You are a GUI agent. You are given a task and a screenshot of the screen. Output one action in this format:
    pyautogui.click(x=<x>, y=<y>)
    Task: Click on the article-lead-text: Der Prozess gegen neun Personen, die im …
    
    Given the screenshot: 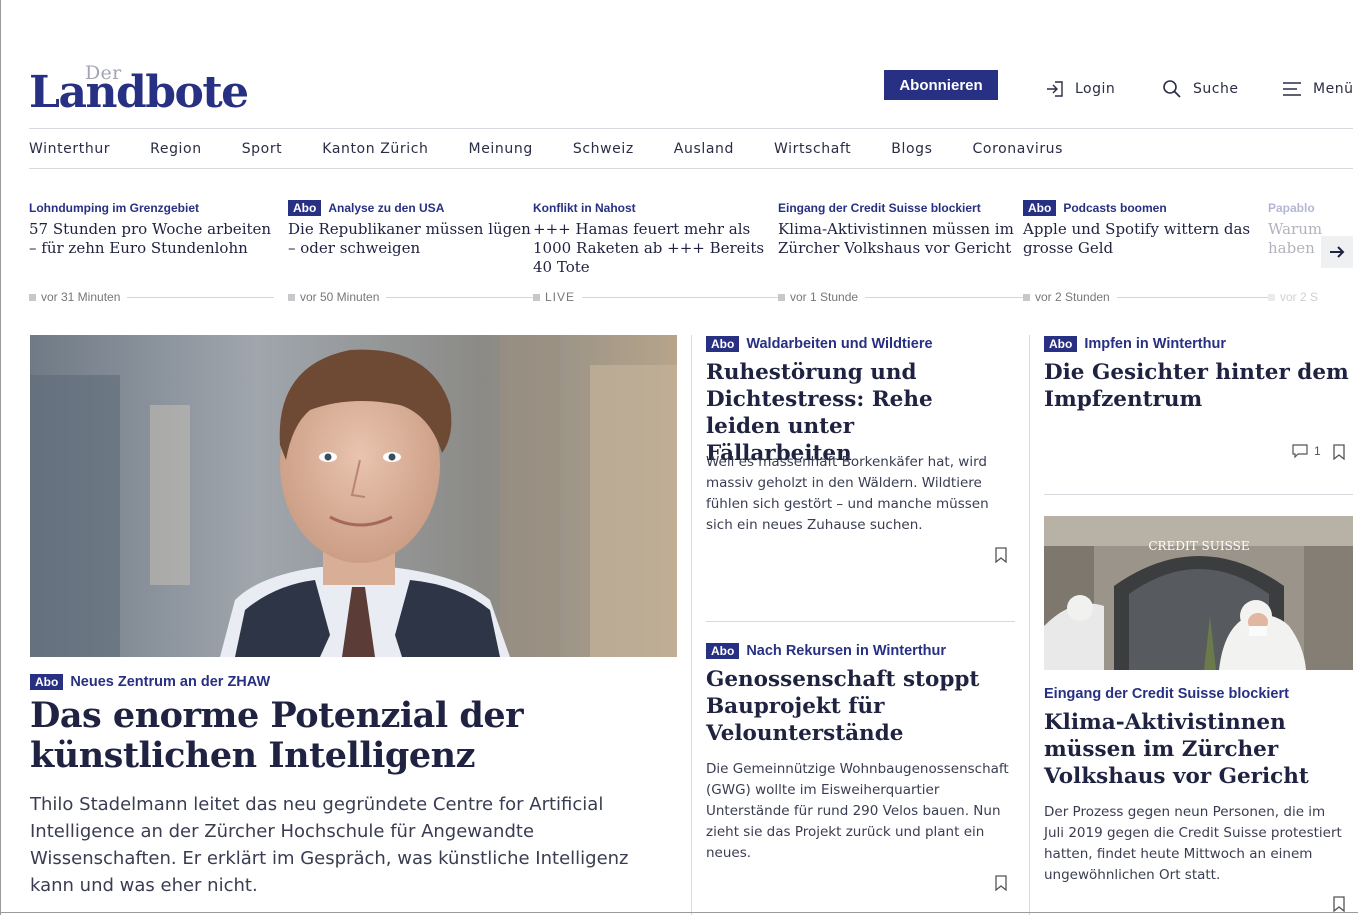 What is the action you would take?
    pyautogui.click(x=1193, y=843)
    